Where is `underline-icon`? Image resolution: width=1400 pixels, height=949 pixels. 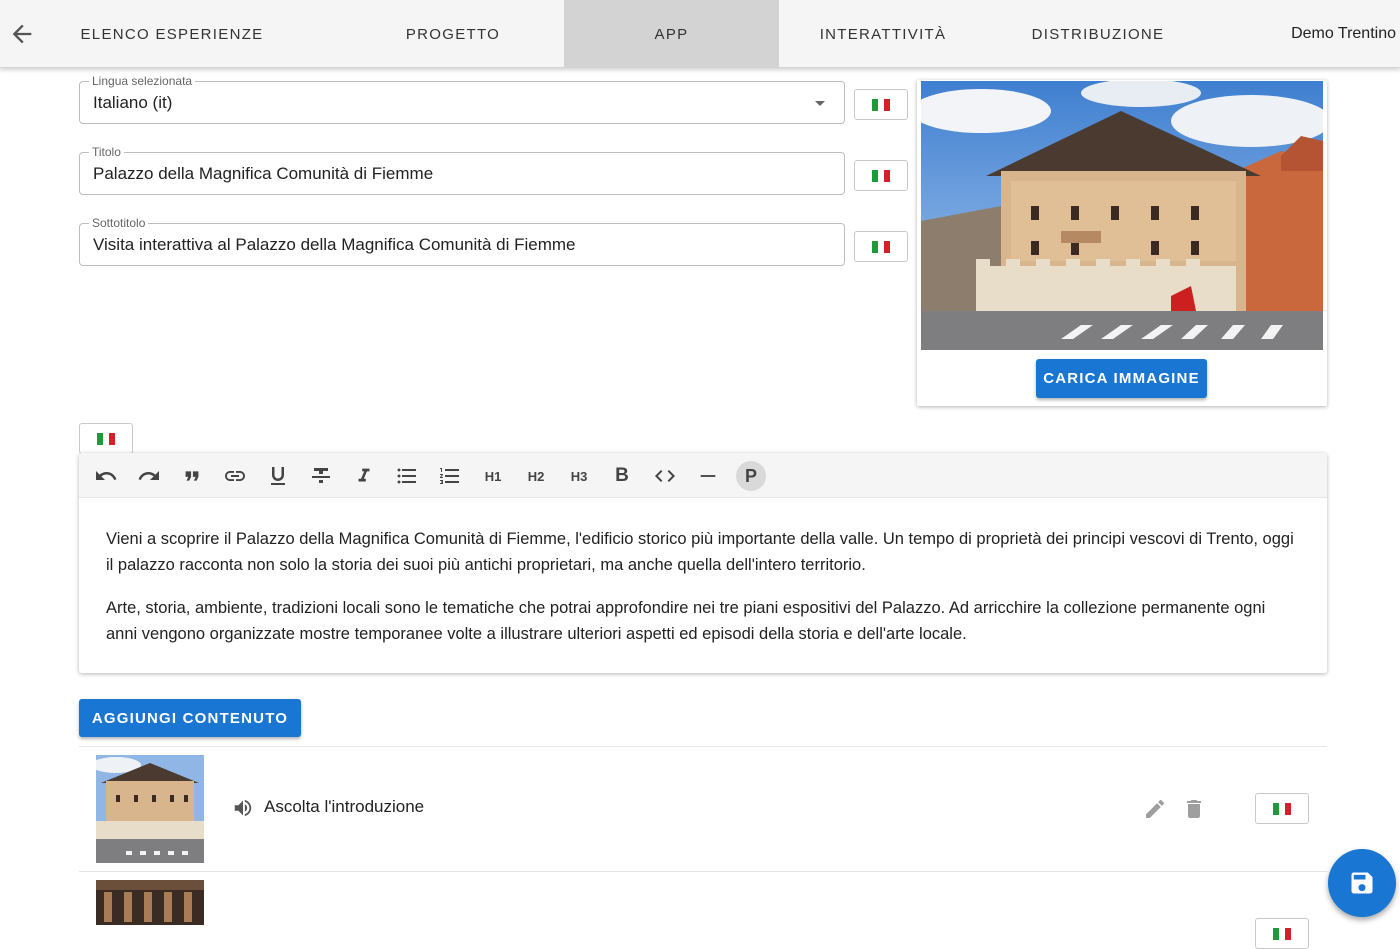 underline-icon is located at coordinates (278, 476).